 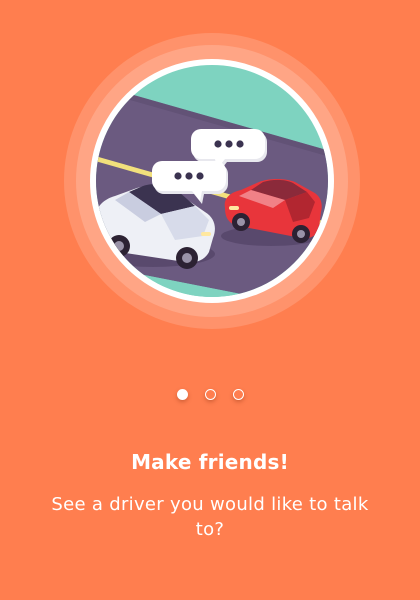 I want to click on page-indicator, so click(x=210, y=397).